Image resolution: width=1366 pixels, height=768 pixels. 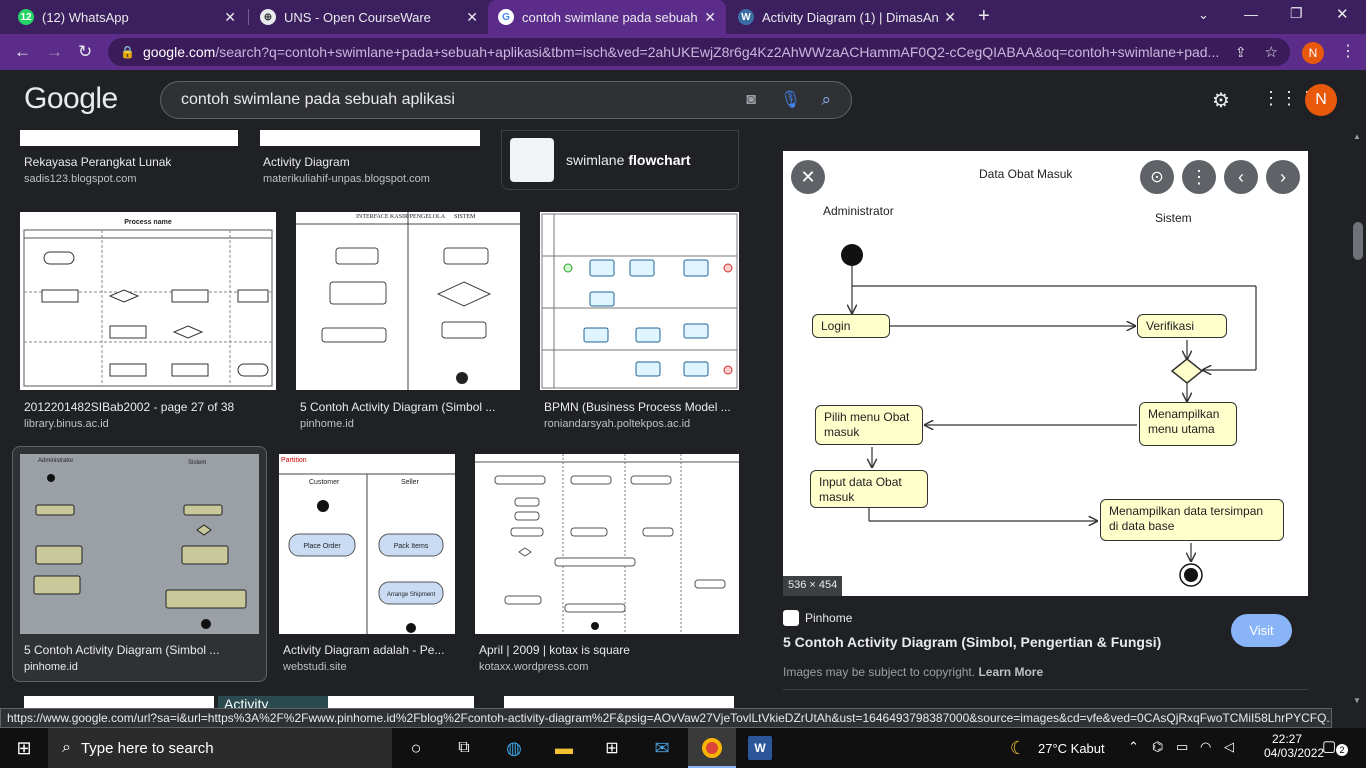 What do you see at coordinates (85, 52) in the screenshot?
I see `reload-icon: ↻` at bounding box center [85, 52].